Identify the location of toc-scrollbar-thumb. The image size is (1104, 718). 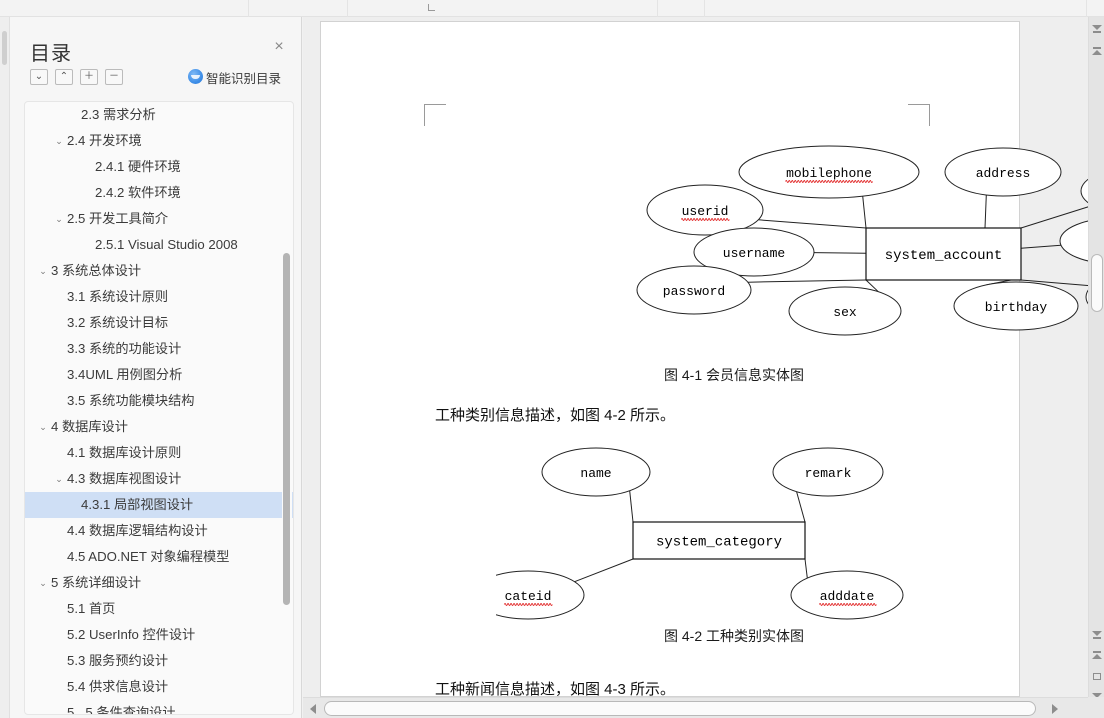
(286, 429).